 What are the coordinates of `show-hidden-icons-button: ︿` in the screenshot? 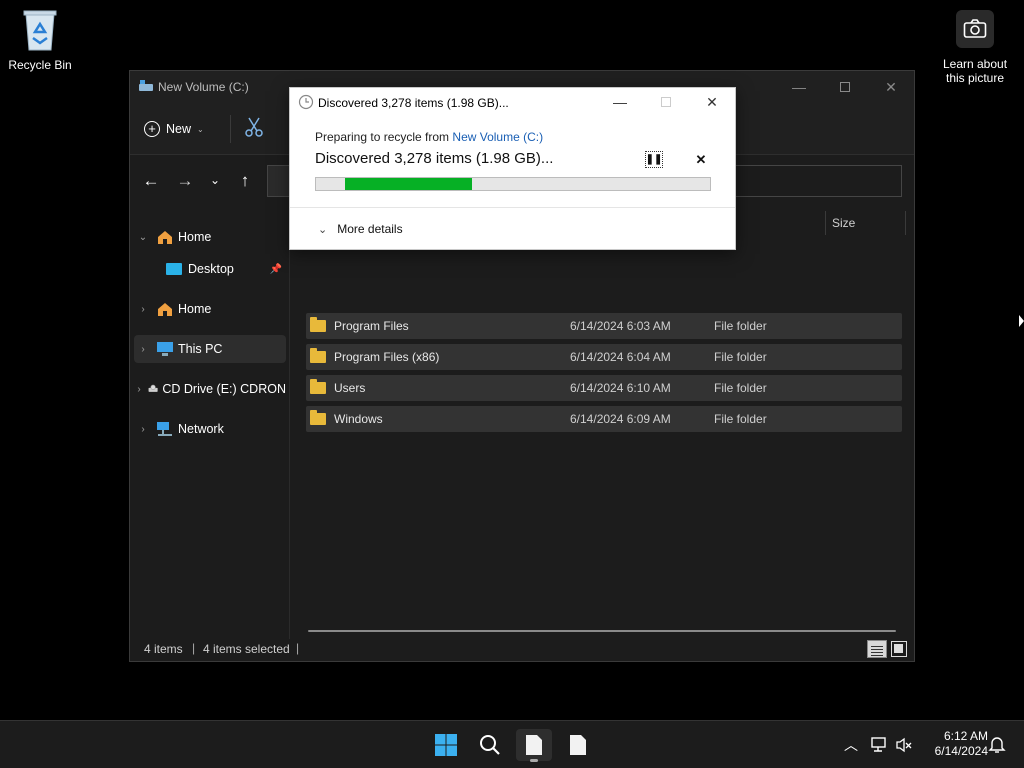 It's located at (851, 745).